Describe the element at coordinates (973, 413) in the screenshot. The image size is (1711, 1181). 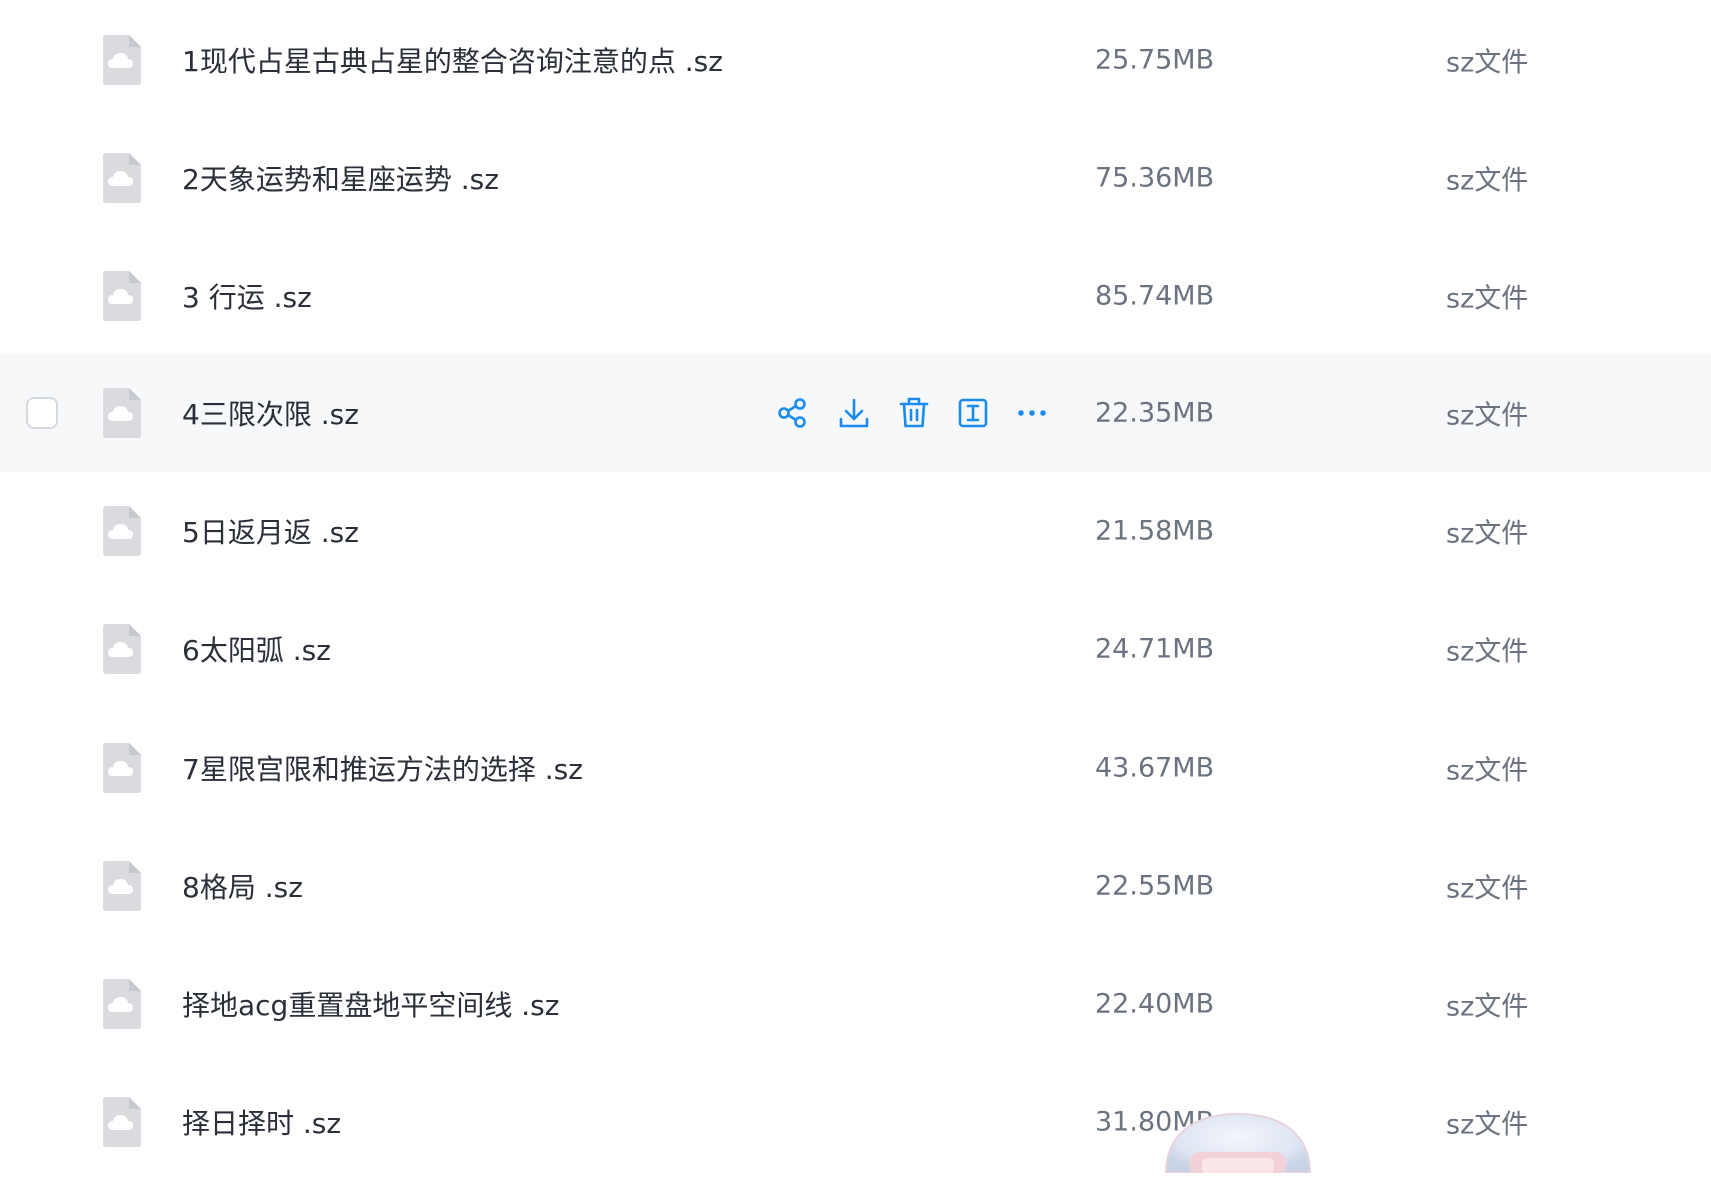
I see `rename-icon` at that location.